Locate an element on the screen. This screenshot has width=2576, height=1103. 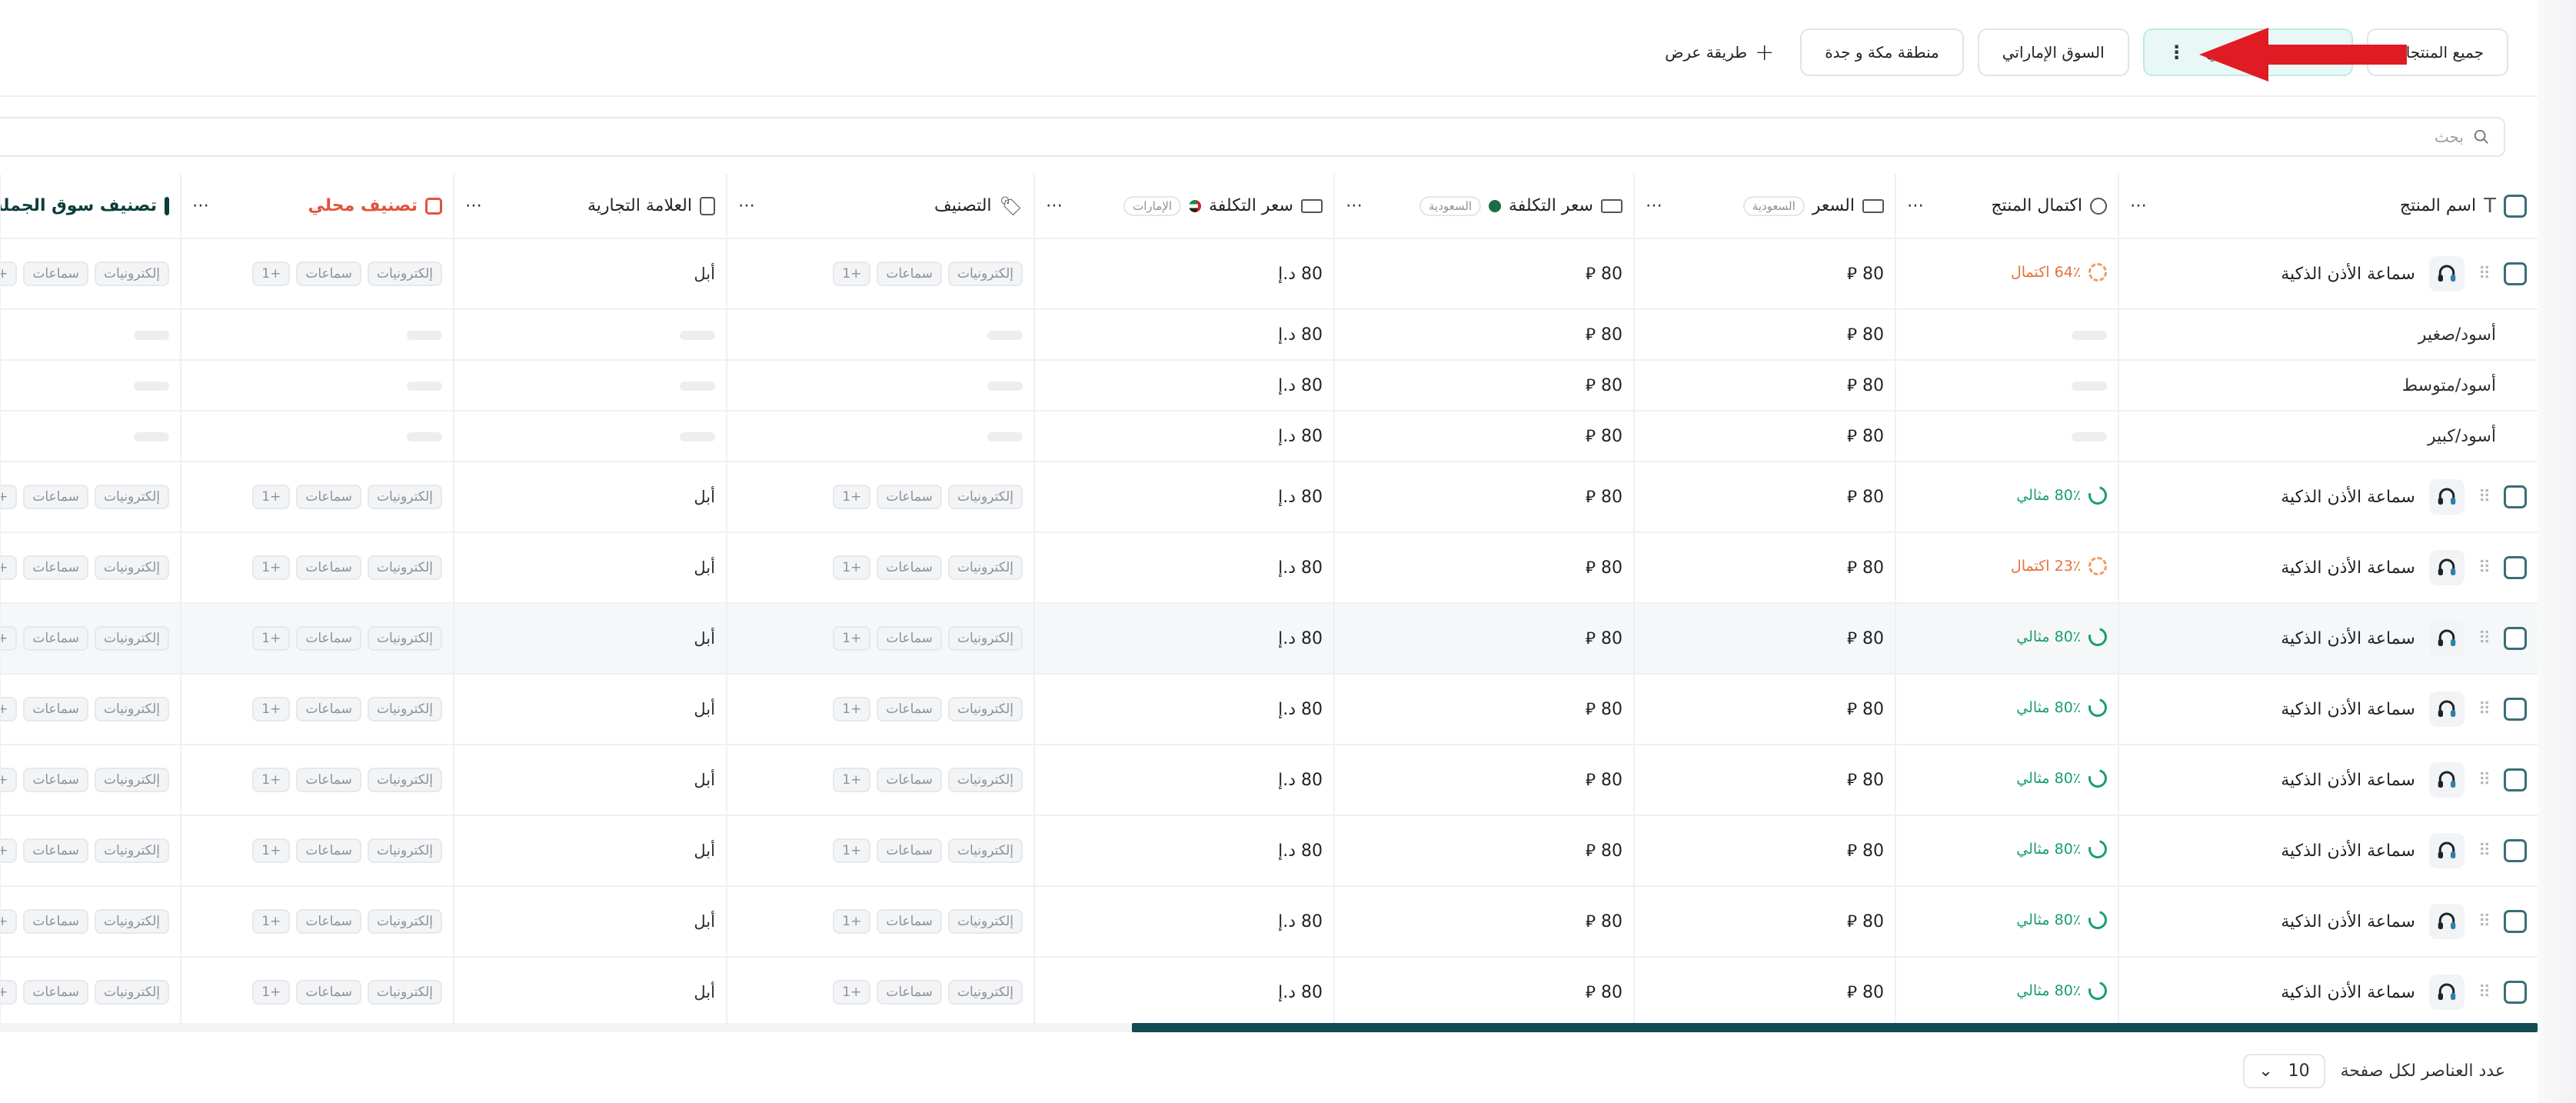
variant-row: أسود/كبير 80 ⃁ 80 ⃁ 80 د.إ is located at coordinates (1269, 436).